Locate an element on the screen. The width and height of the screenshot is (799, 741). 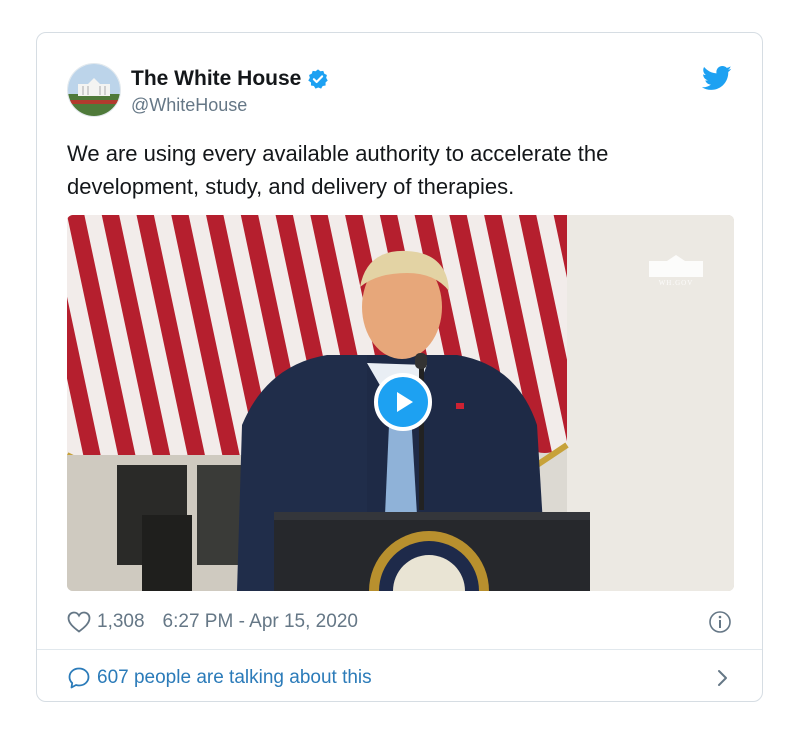
display-name: The White House is located at coordinates (216, 79).